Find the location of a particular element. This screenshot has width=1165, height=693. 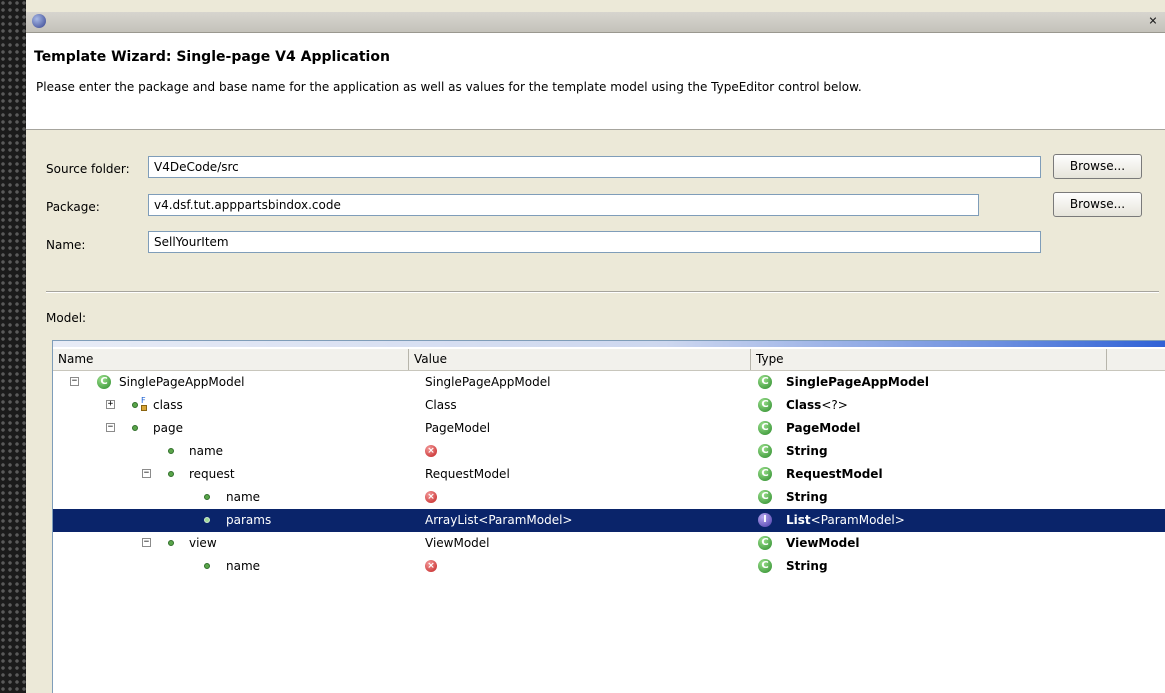

eclipse-icon is located at coordinates (39, 21).